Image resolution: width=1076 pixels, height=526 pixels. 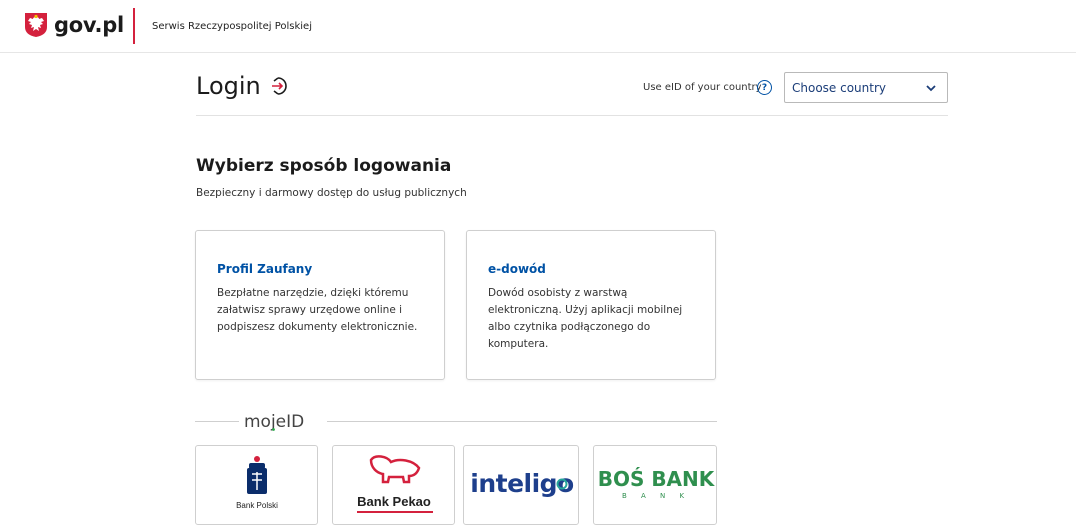 What do you see at coordinates (274, 422) in the screenshot?
I see `mojeid-logo: mojeID` at bounding box center [274, 422].